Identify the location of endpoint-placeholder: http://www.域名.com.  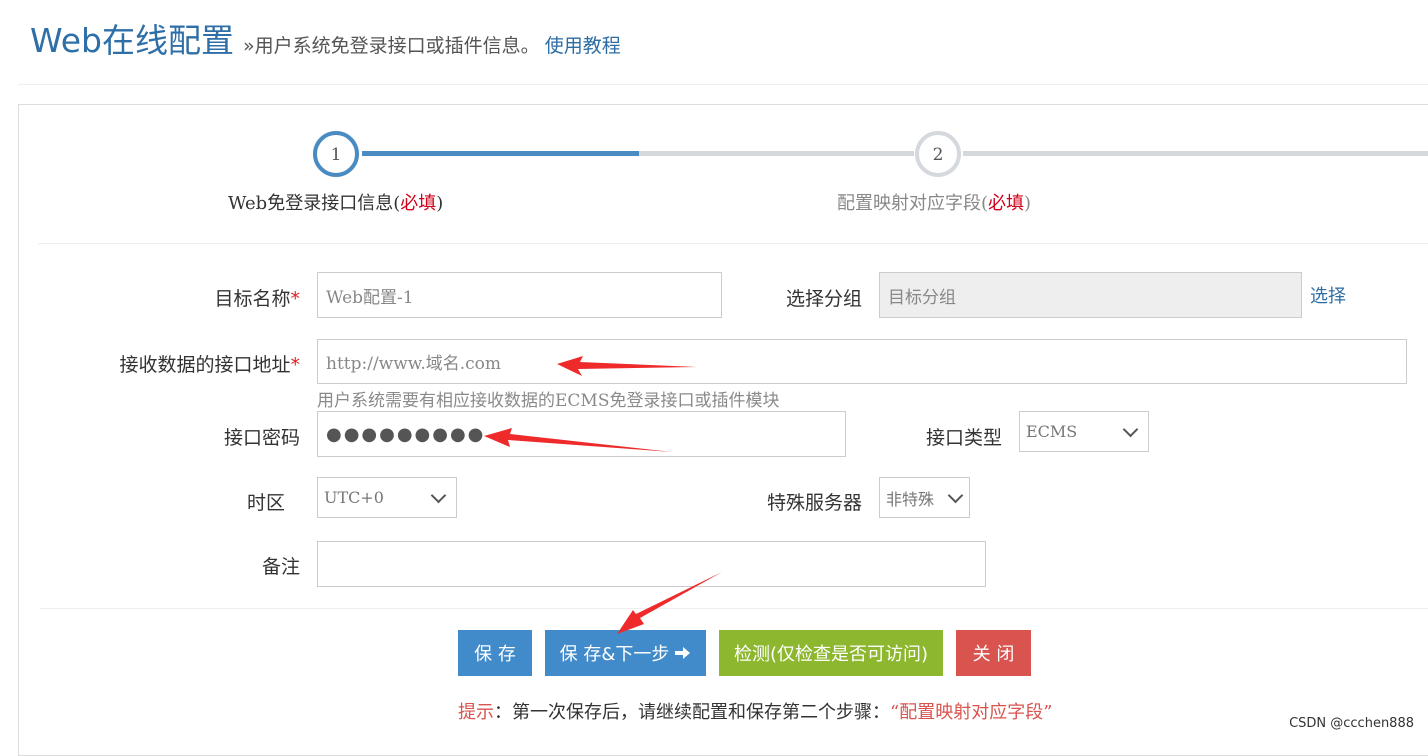
(413, 364).